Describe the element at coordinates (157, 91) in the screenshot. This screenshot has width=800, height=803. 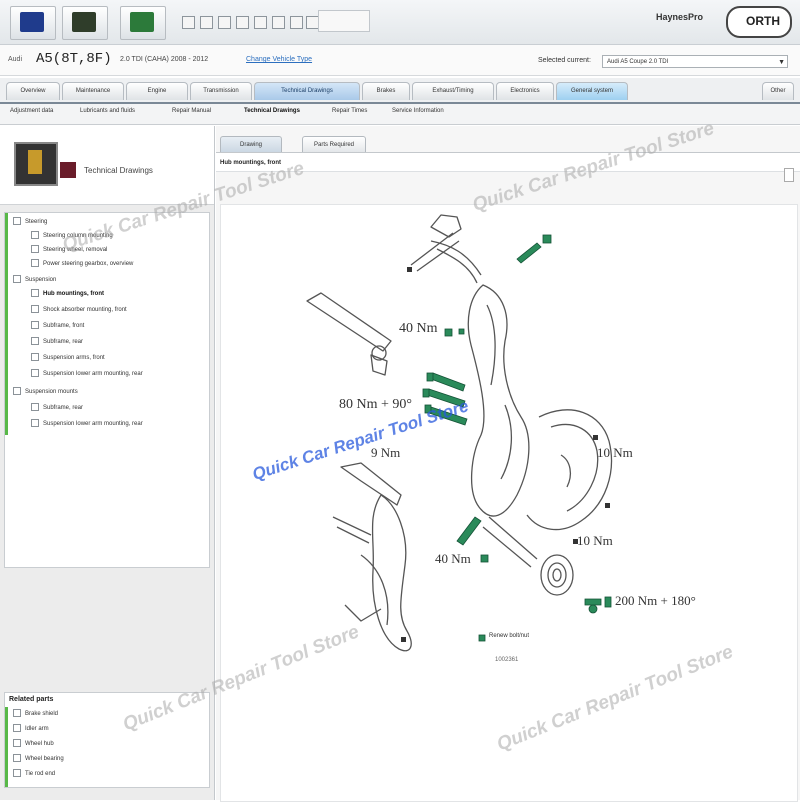
I see `tab-engine: Engine` at that location.